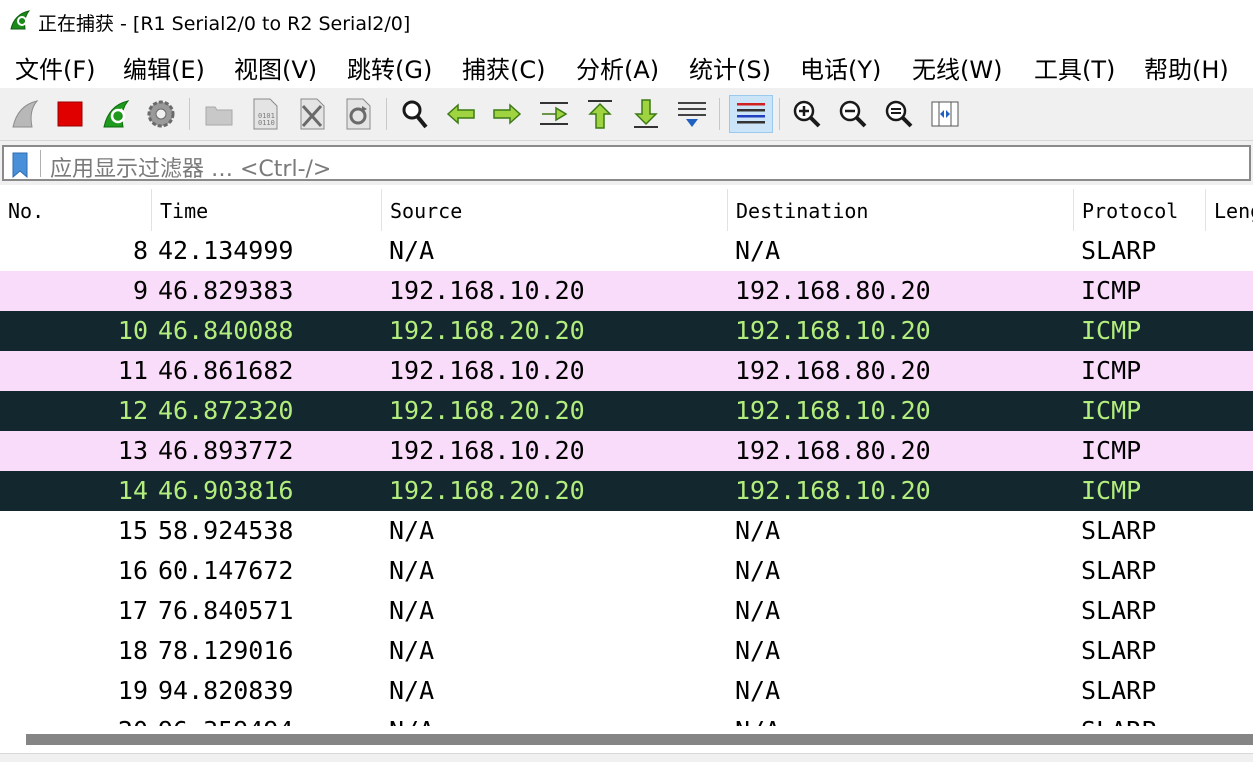  Describe the element at coordinates (692, 114) in the screenshot. I see `auto-scroll-icon` at that location.